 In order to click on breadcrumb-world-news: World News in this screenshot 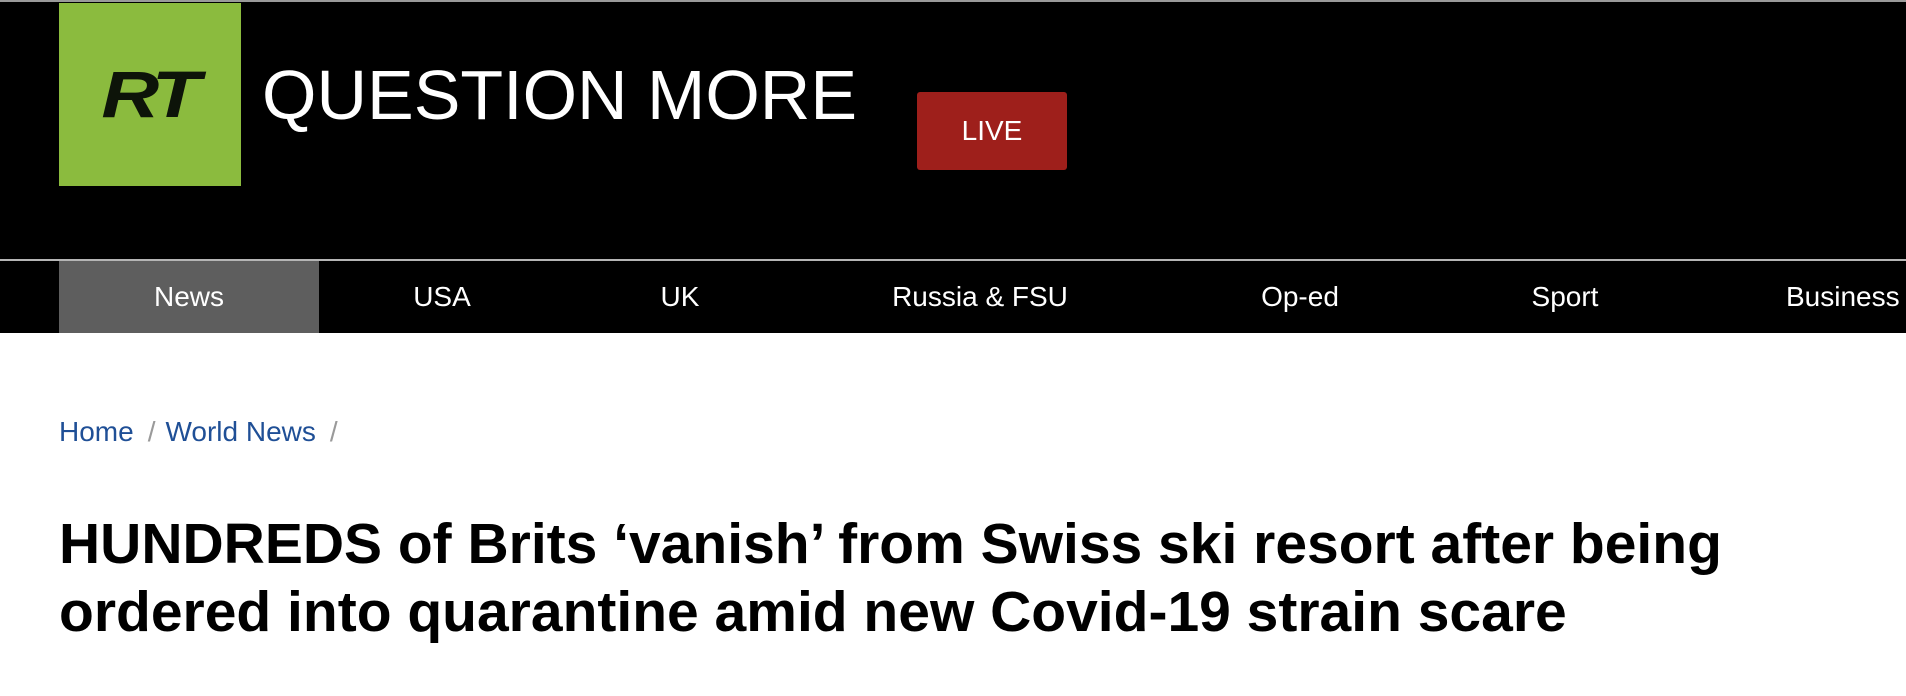, I will do `click(240, 431)`.